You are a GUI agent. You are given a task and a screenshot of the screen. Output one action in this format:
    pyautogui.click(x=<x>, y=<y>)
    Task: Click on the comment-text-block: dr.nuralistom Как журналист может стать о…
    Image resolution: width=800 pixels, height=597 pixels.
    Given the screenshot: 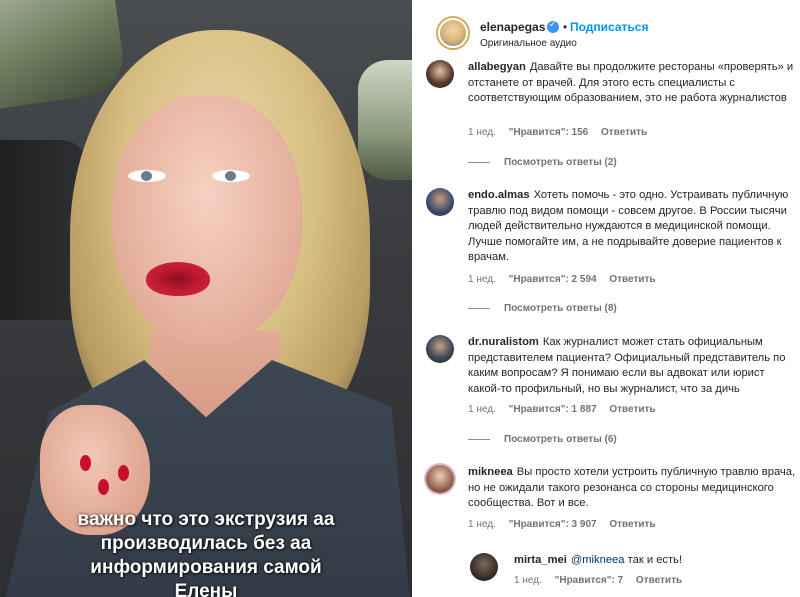 What is the action you would take?
    pyautogui.click(x=633, y=366)
    